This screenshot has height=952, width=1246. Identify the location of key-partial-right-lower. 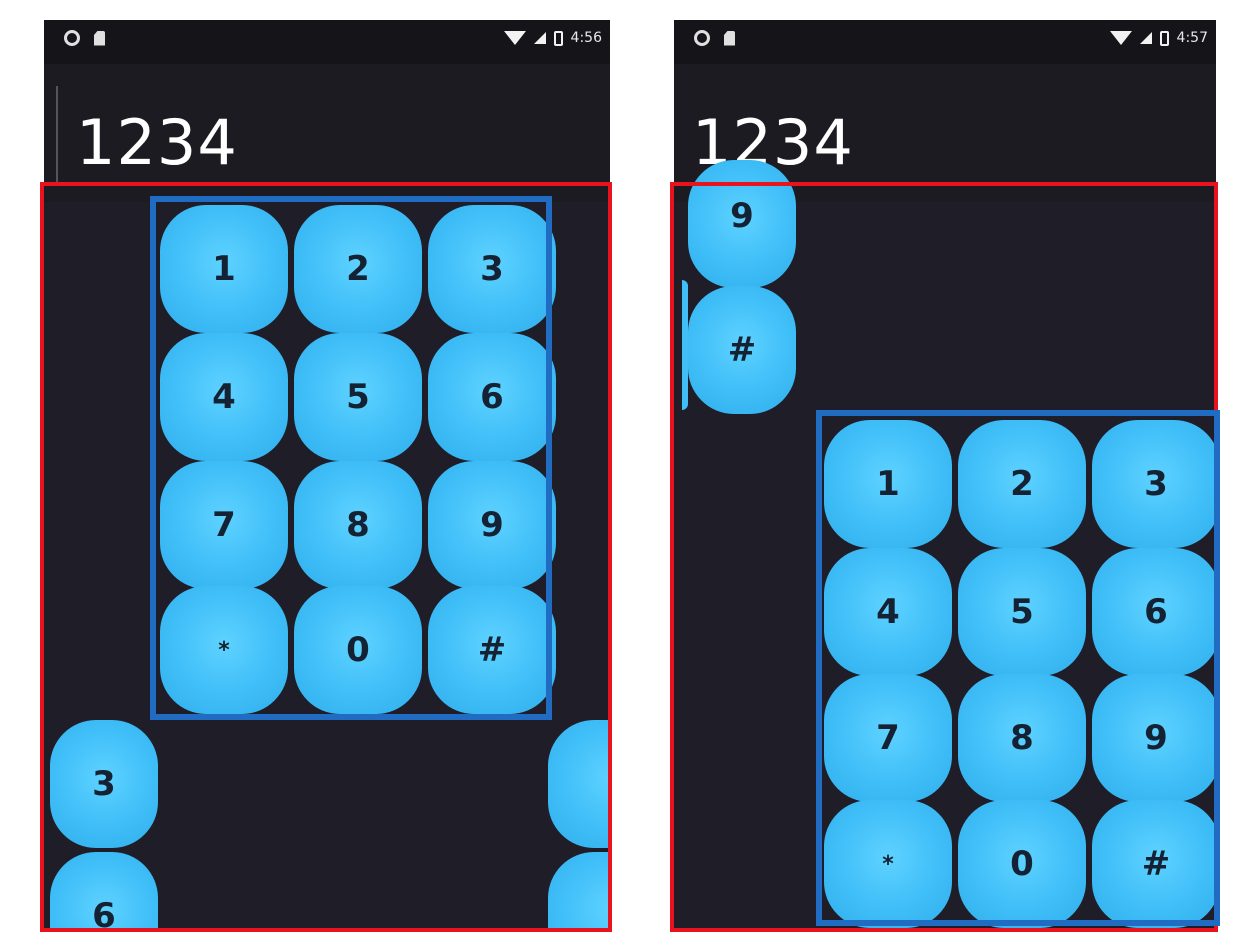
(579, 890).